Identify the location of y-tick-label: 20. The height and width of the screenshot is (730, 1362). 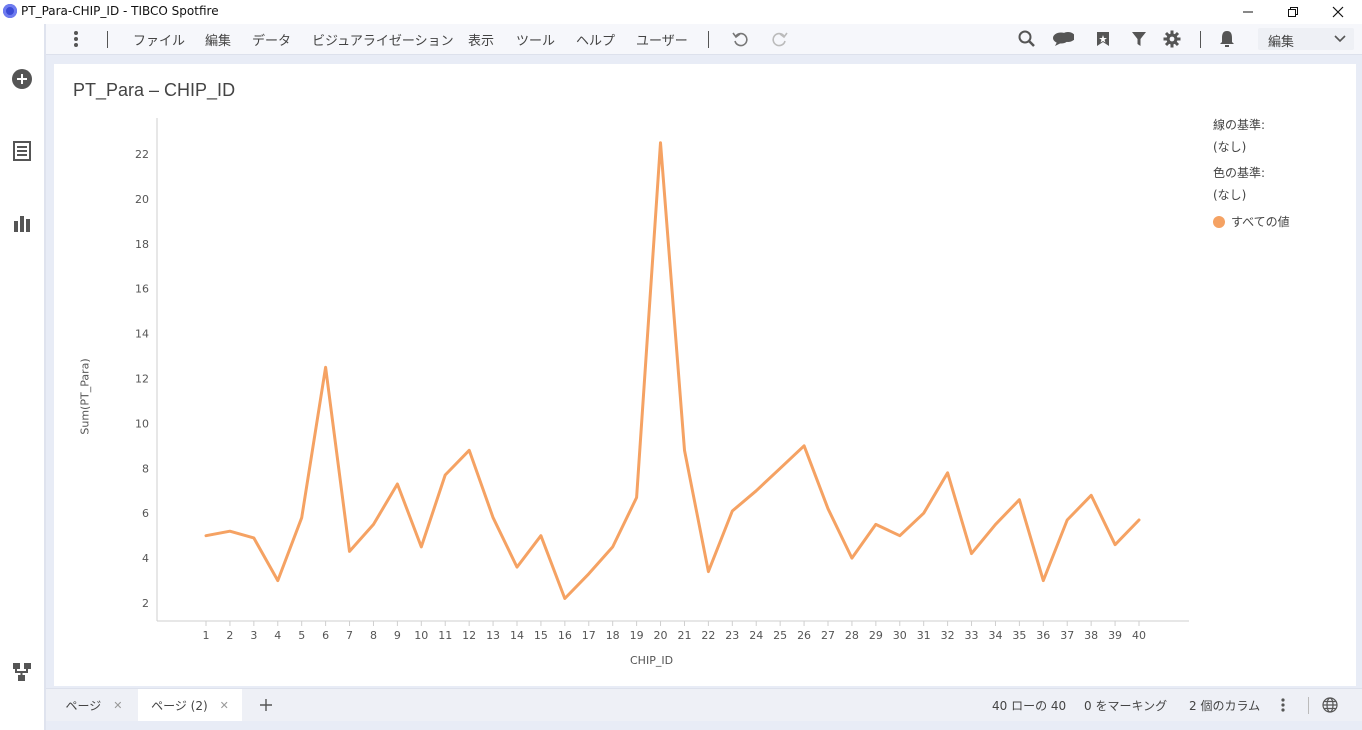
(142, 199).